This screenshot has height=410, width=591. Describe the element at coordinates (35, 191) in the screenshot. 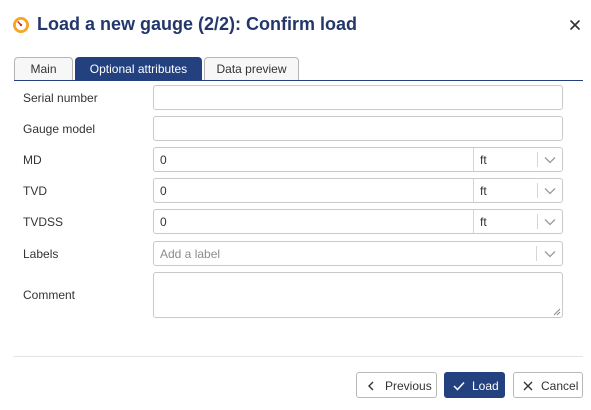

I see `tvd-label: TVD` at that location.